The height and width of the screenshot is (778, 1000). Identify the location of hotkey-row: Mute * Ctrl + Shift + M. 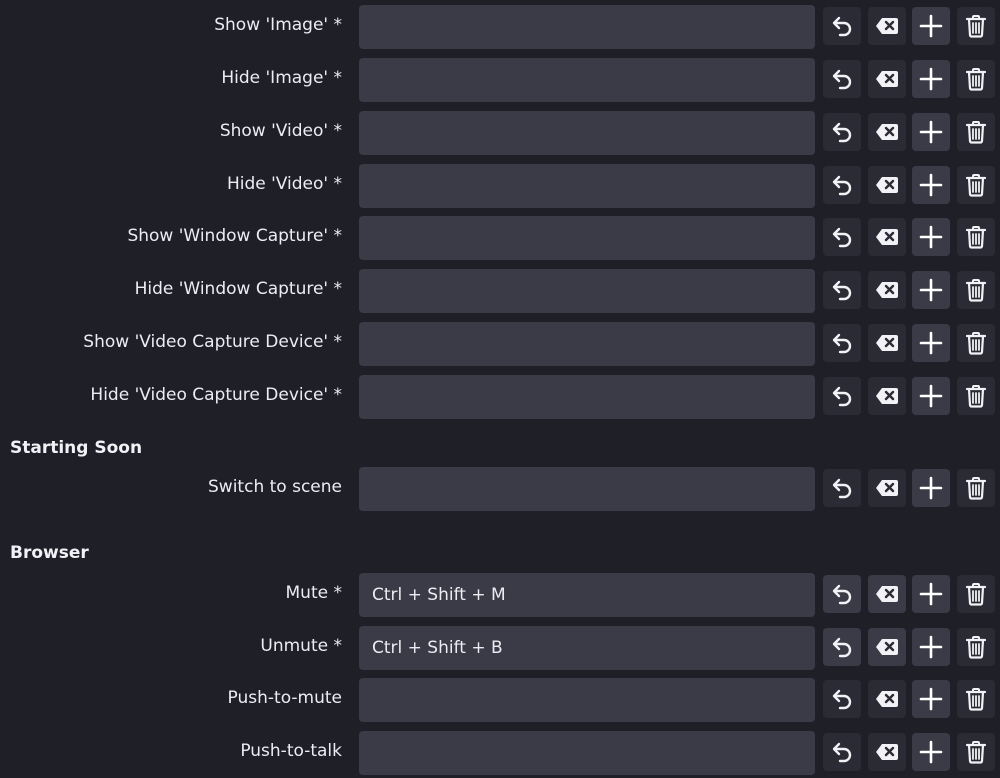
(500, 595).